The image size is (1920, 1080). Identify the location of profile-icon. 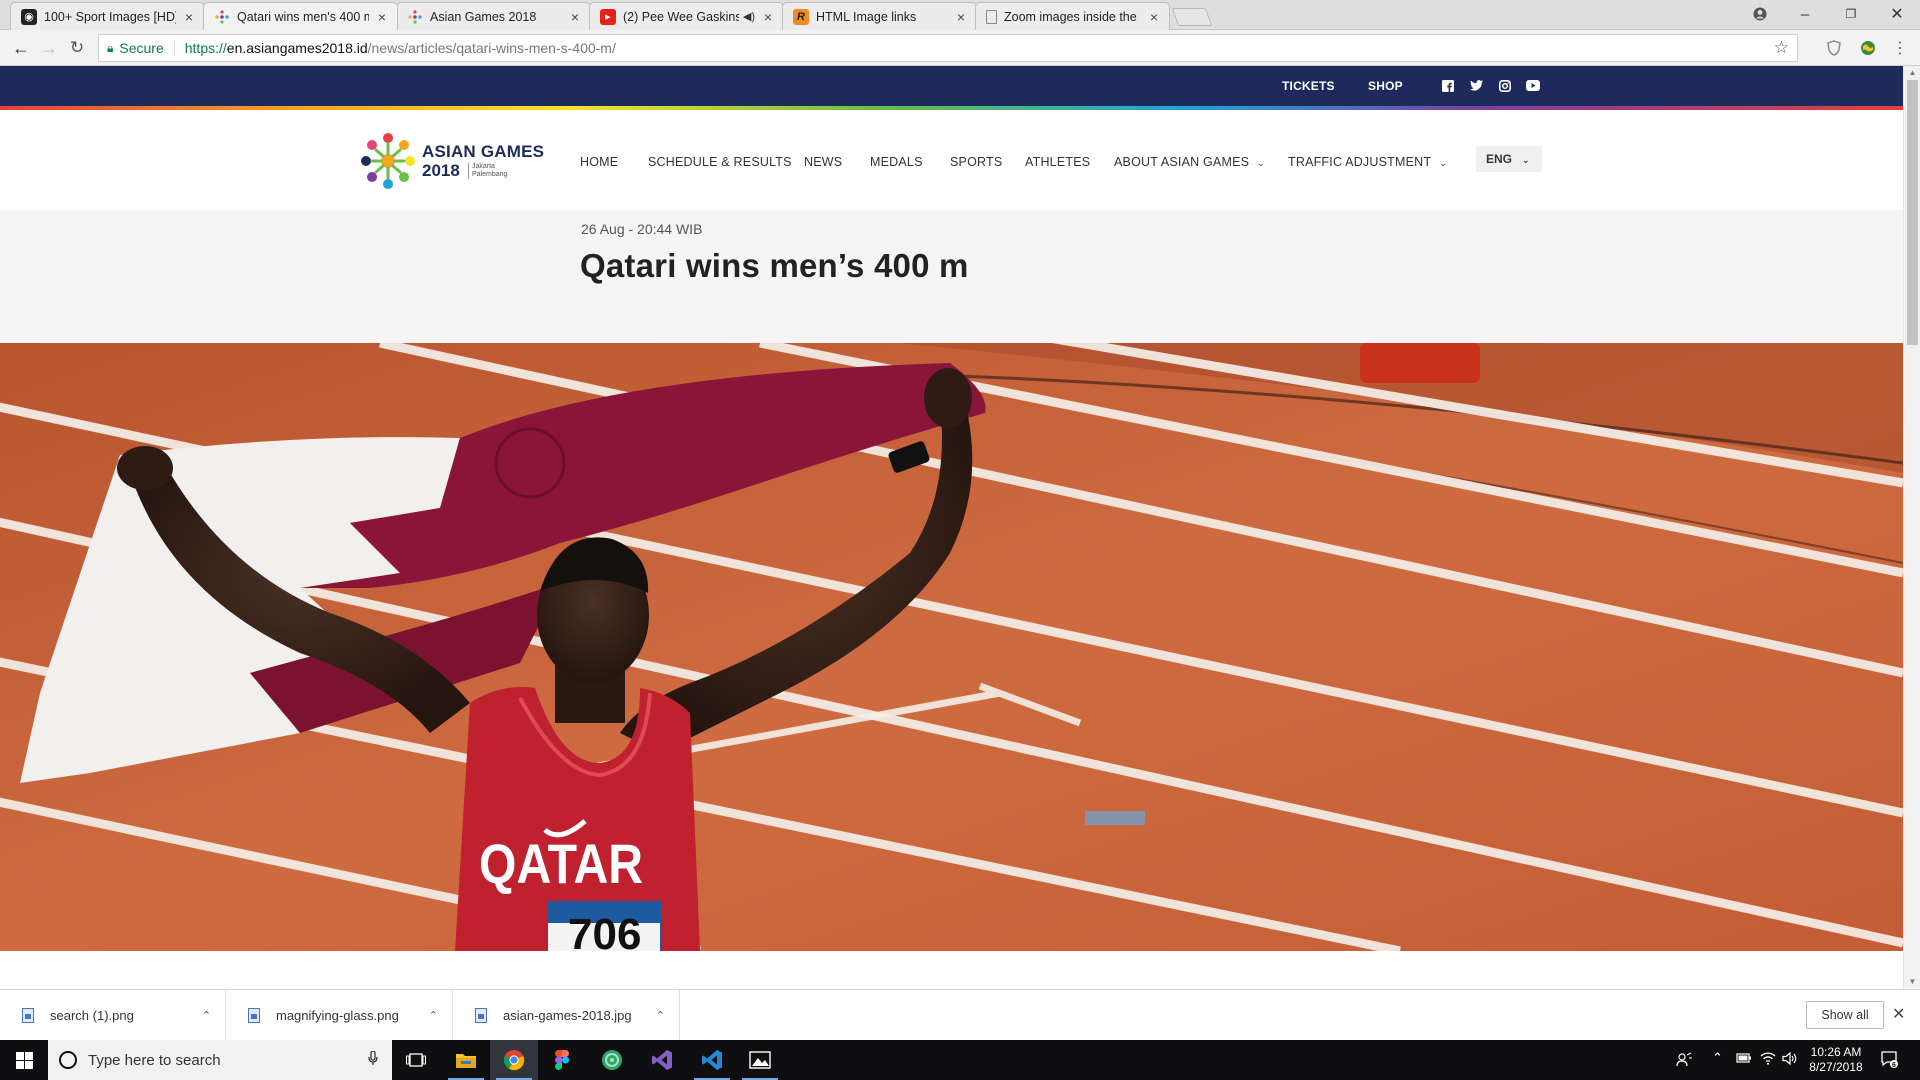
(1760, 14).